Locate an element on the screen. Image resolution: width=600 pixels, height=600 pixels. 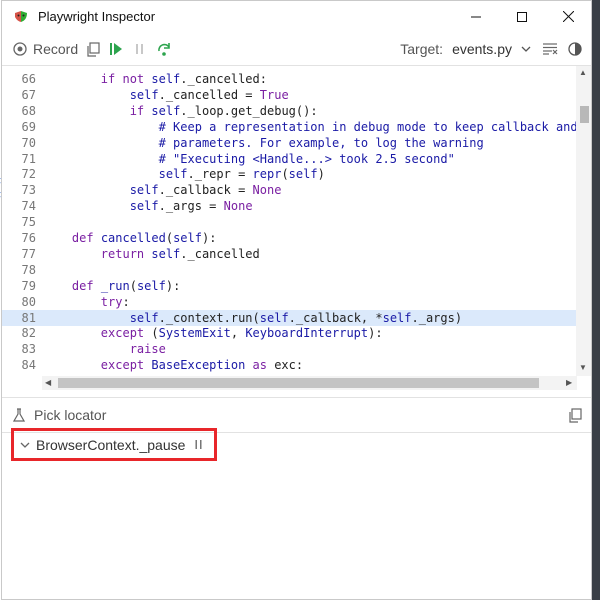
vertical-scroll-thumb is located at coordinates (584, 114).